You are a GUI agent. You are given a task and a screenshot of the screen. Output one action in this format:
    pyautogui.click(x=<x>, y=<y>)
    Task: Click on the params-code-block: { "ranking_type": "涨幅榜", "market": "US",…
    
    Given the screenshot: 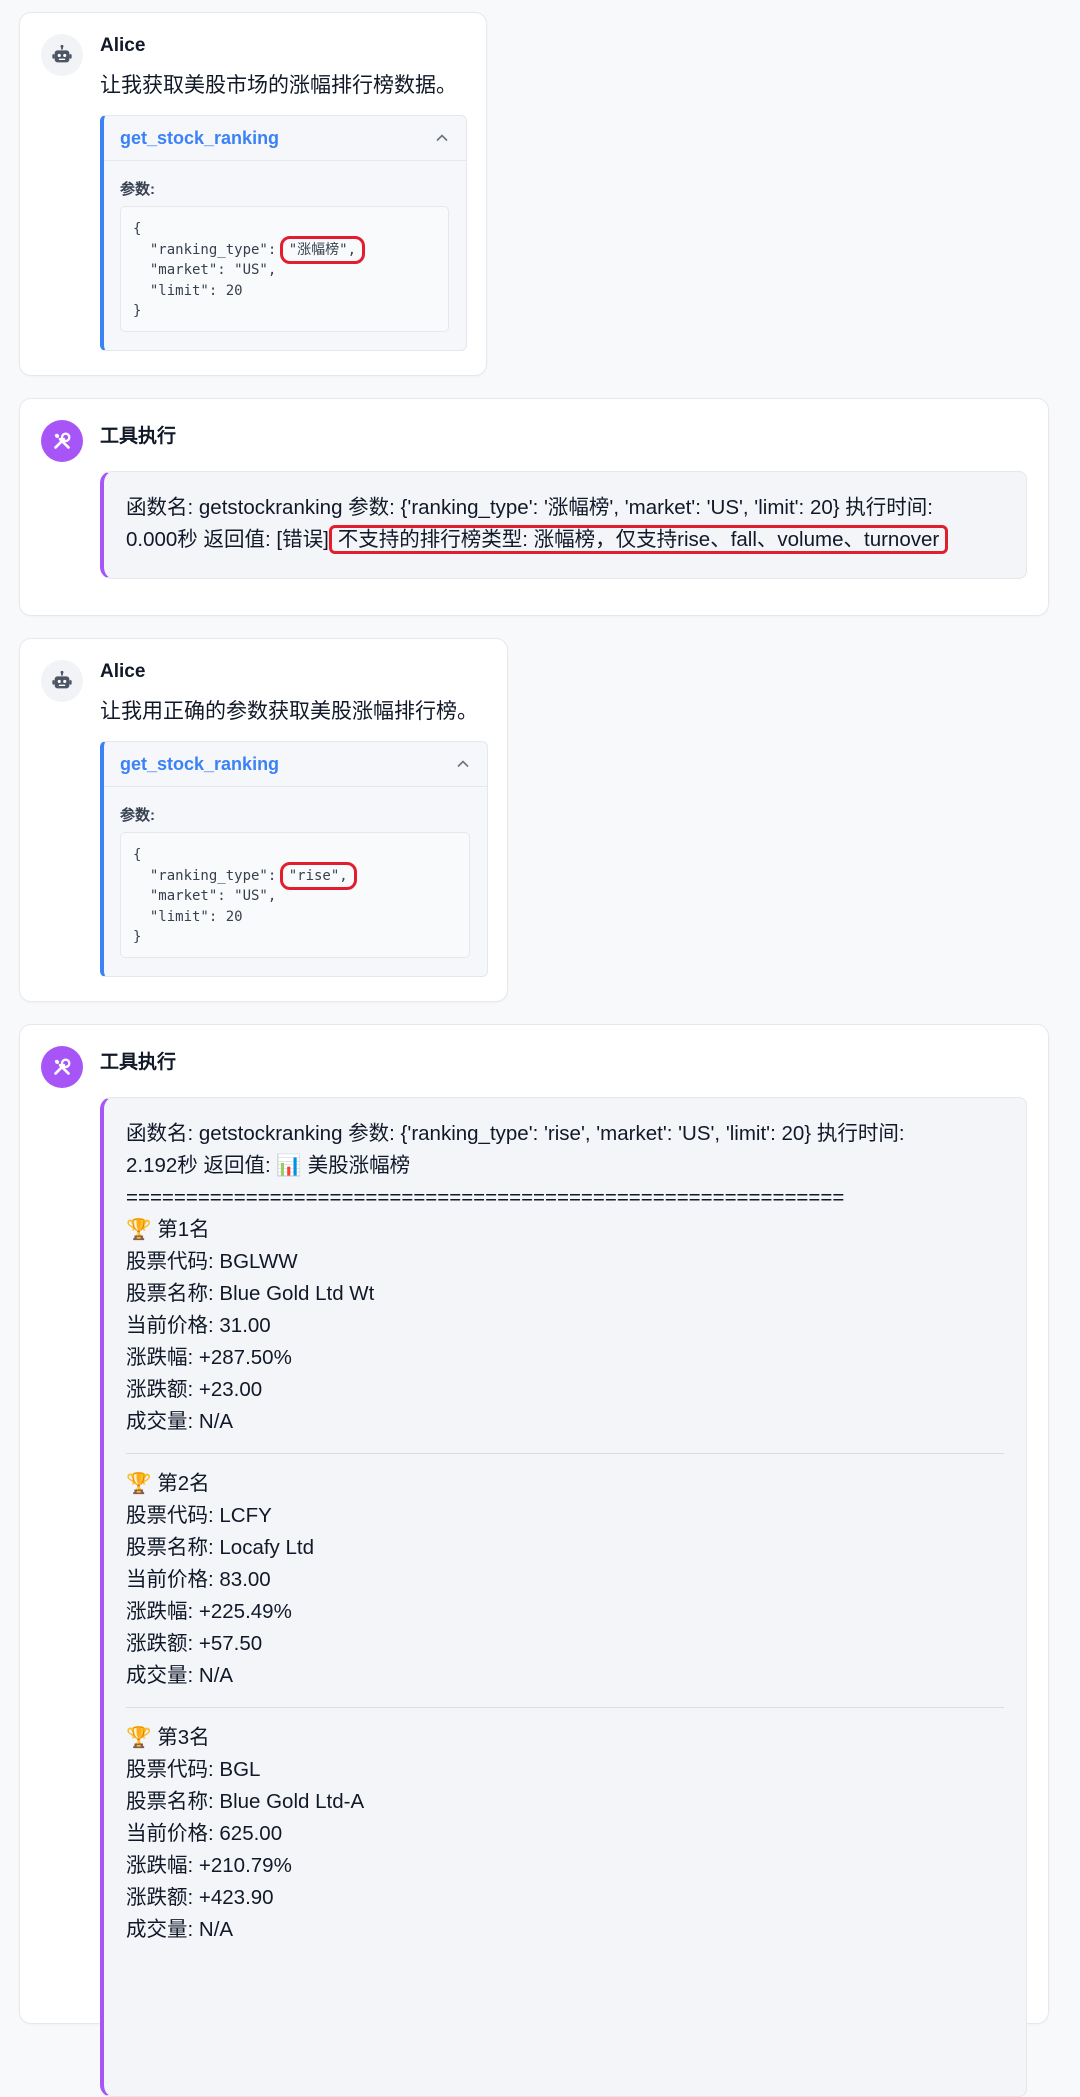 What is the action you would take?
    pyautogui.click(x=284, y=269)
    